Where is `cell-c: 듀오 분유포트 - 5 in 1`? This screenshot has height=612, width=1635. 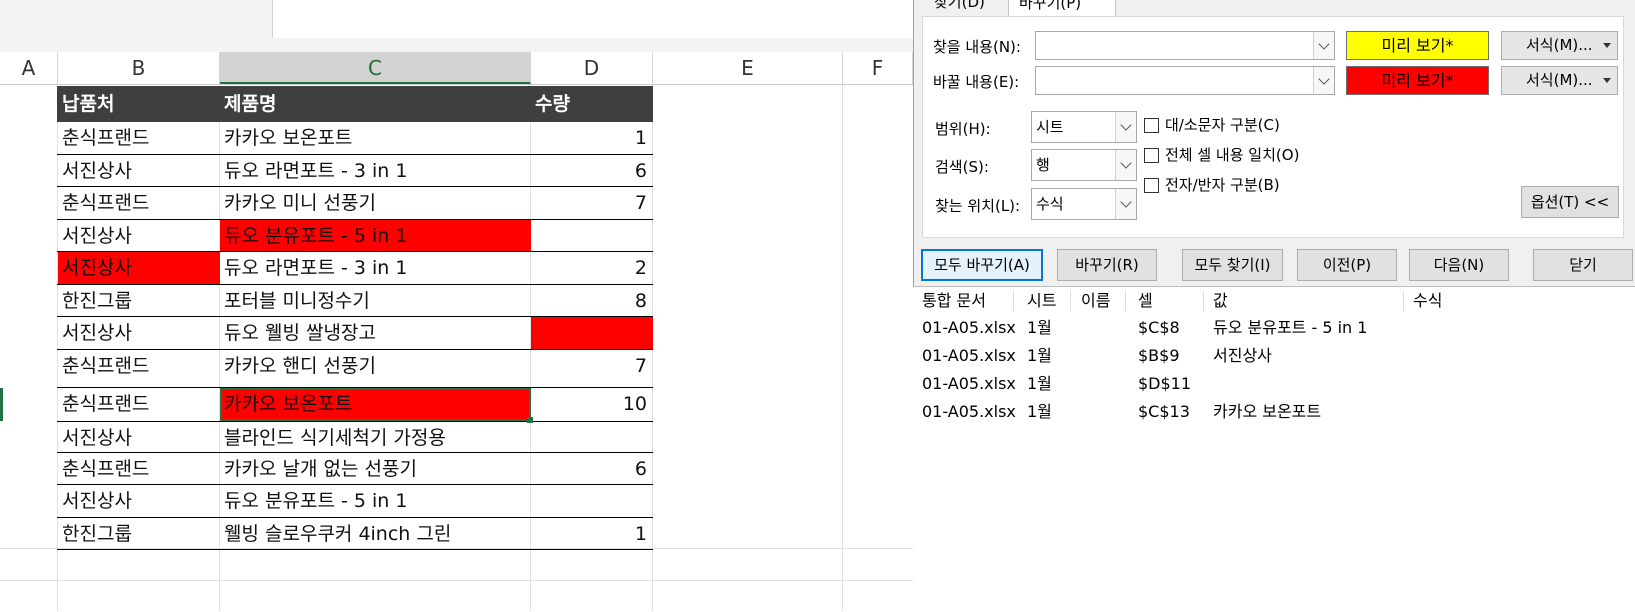 cell-c: 듀오 분유포트 - 5 in 1 is located at coordinates (375, 501).